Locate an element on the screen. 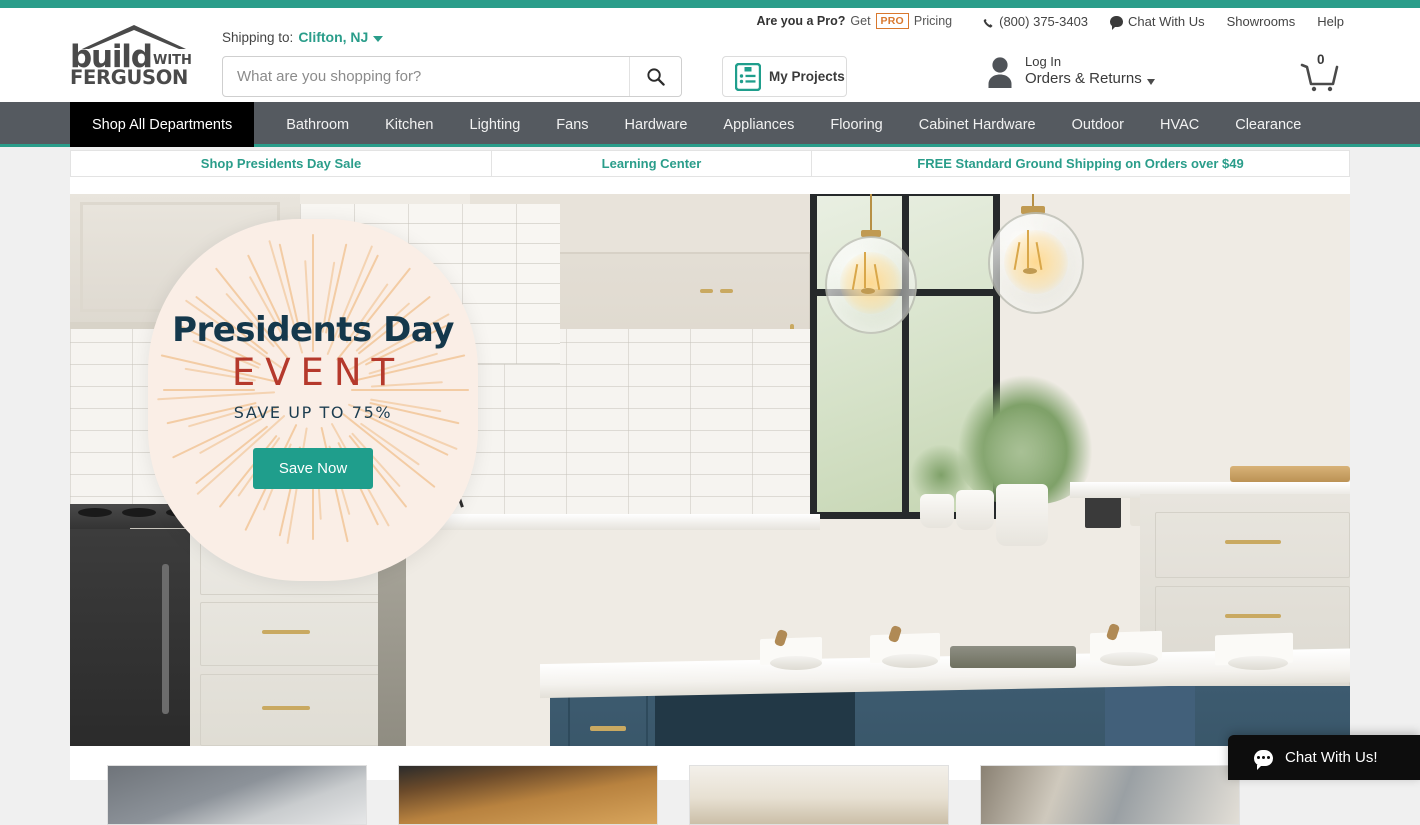 The height and width of the screenshot is (825, 1420). live-chat-widget: Chat With Us! is located at coordinates (1324, 757).